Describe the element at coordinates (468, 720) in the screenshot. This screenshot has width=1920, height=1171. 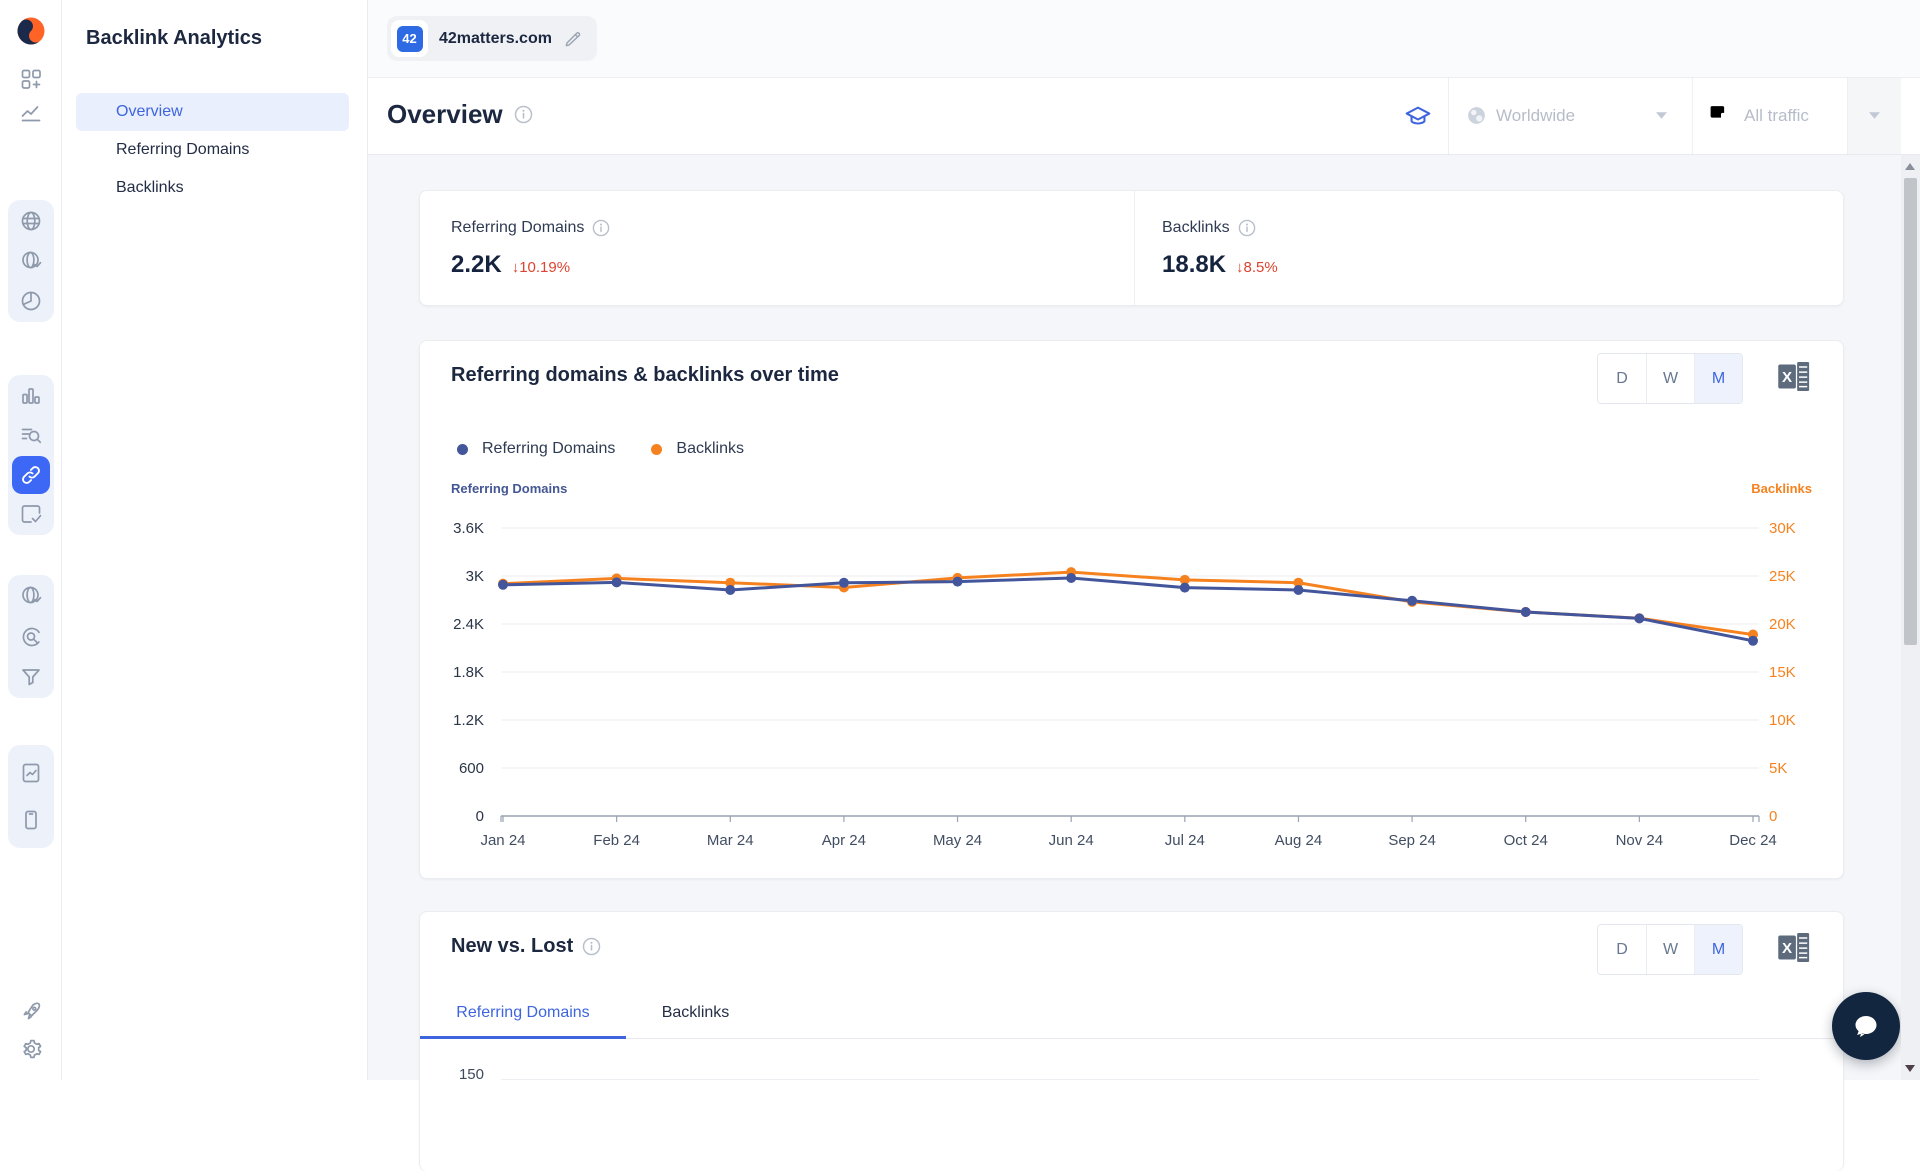
I see `svg-text: 1.2K` at that location.